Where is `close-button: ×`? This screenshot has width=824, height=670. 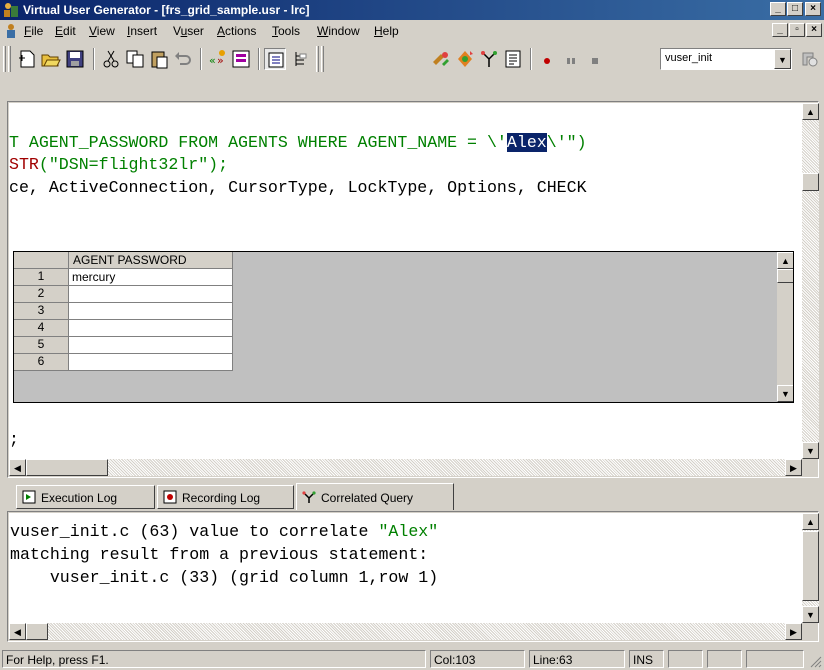 close-button: × is located at coordinates (813, 9).